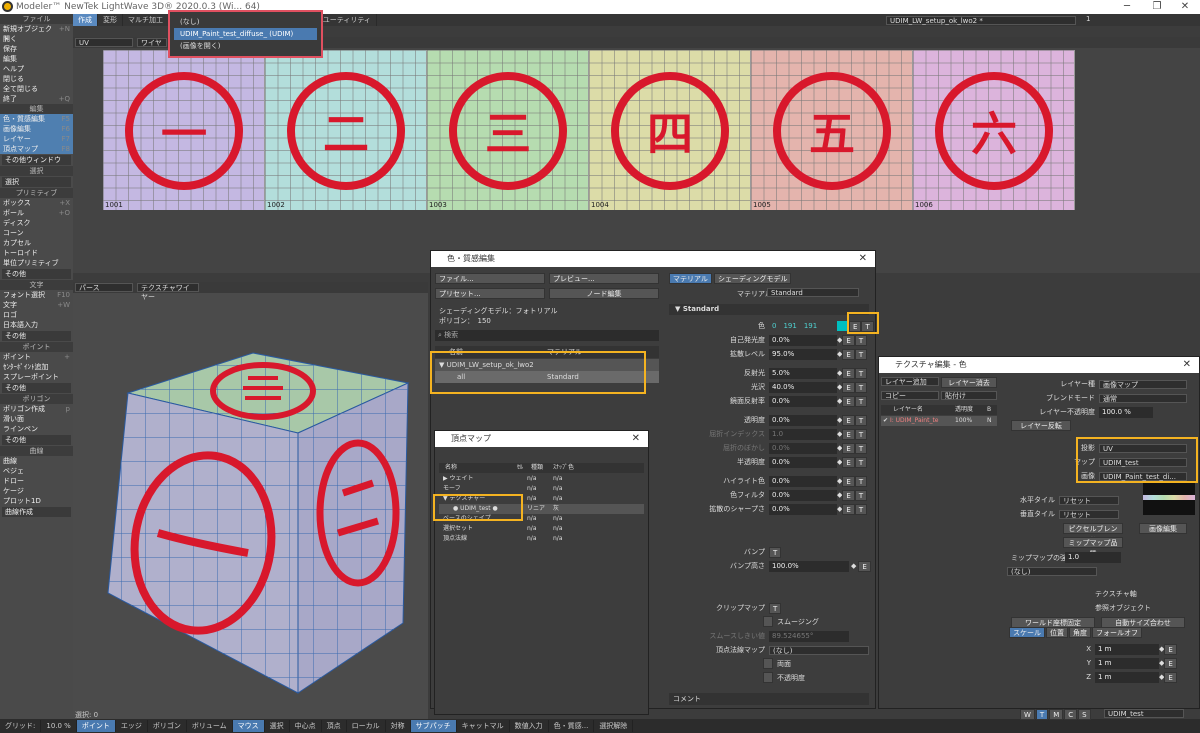 The height and width of the screenshot is (733, 1200). What do you see at coordinates (168, 292) in the screenshot?
I see `persp-render-select: テクスチャワイヤー` at bounding box center [168, 292].